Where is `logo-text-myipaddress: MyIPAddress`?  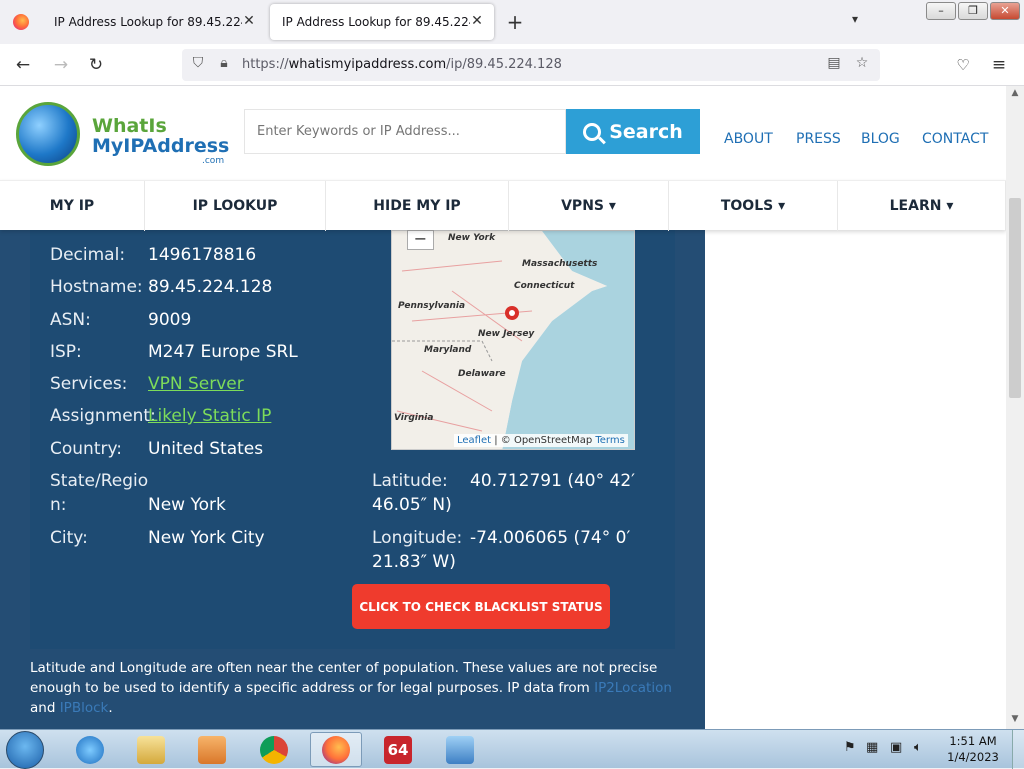 logo-text-myipaddress: MyIPAddress is located at coordinates (161, 146).